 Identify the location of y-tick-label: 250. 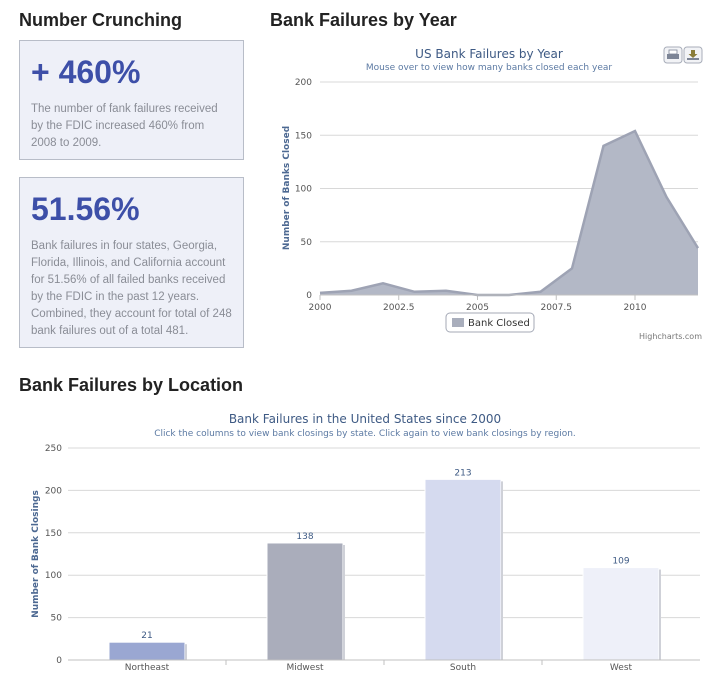
(53, 449).